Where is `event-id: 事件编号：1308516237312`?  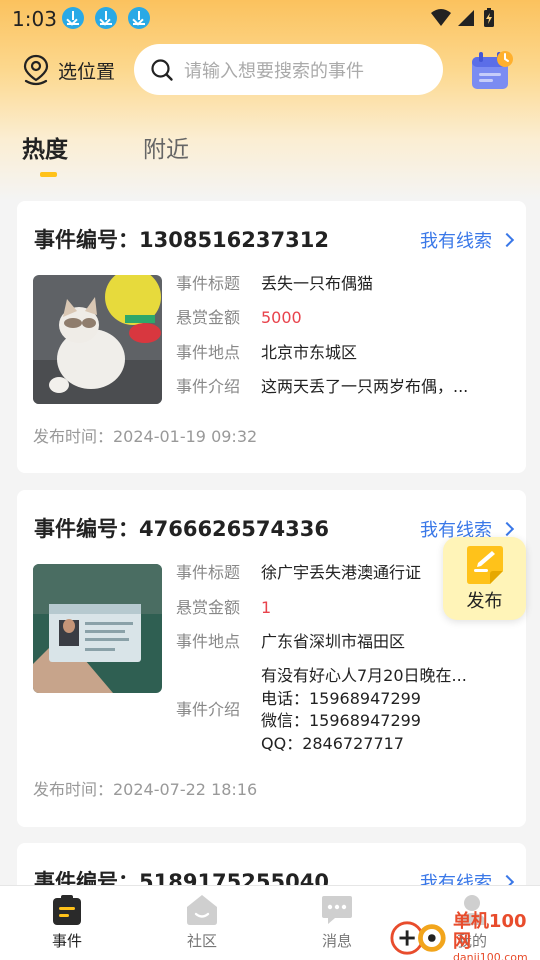
event-id: 事件编号：1308516237312 is located at coordinates (181, 240).